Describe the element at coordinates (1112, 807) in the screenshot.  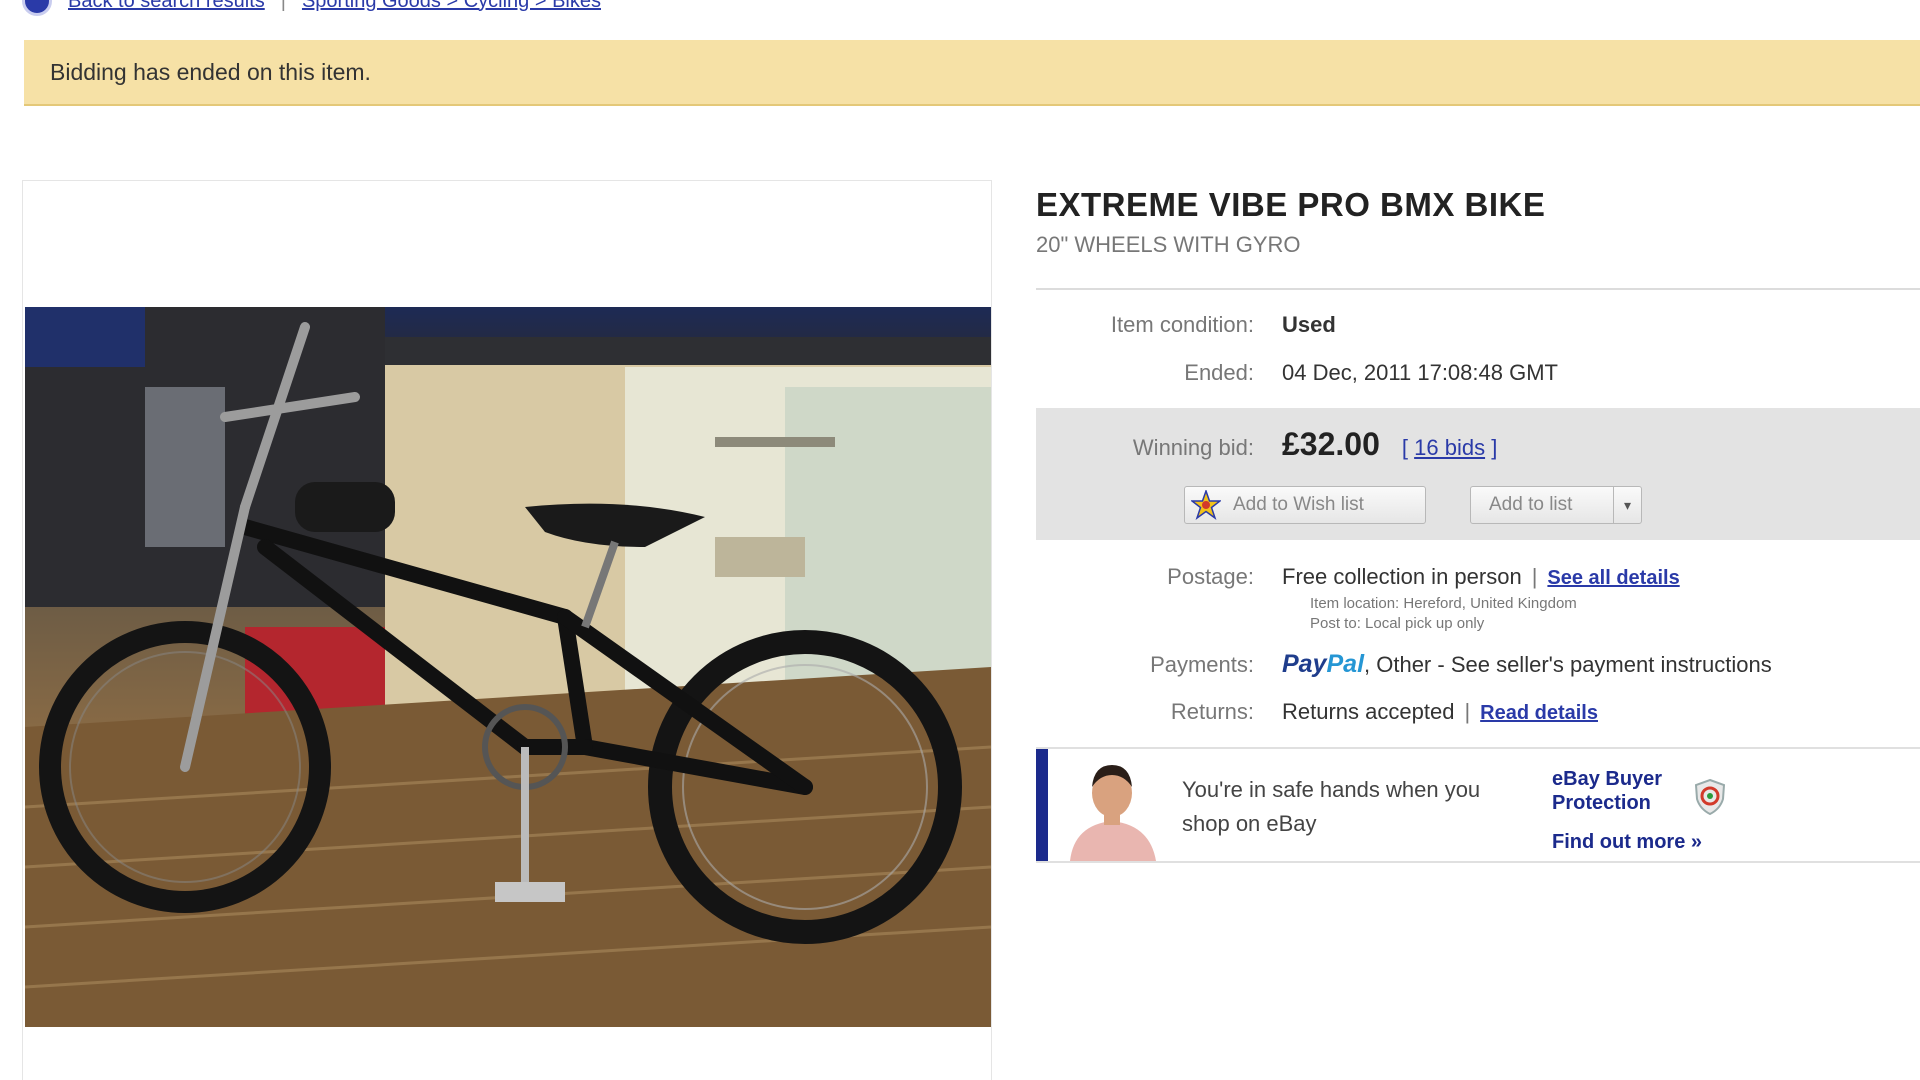
I see `avatar` at that location.